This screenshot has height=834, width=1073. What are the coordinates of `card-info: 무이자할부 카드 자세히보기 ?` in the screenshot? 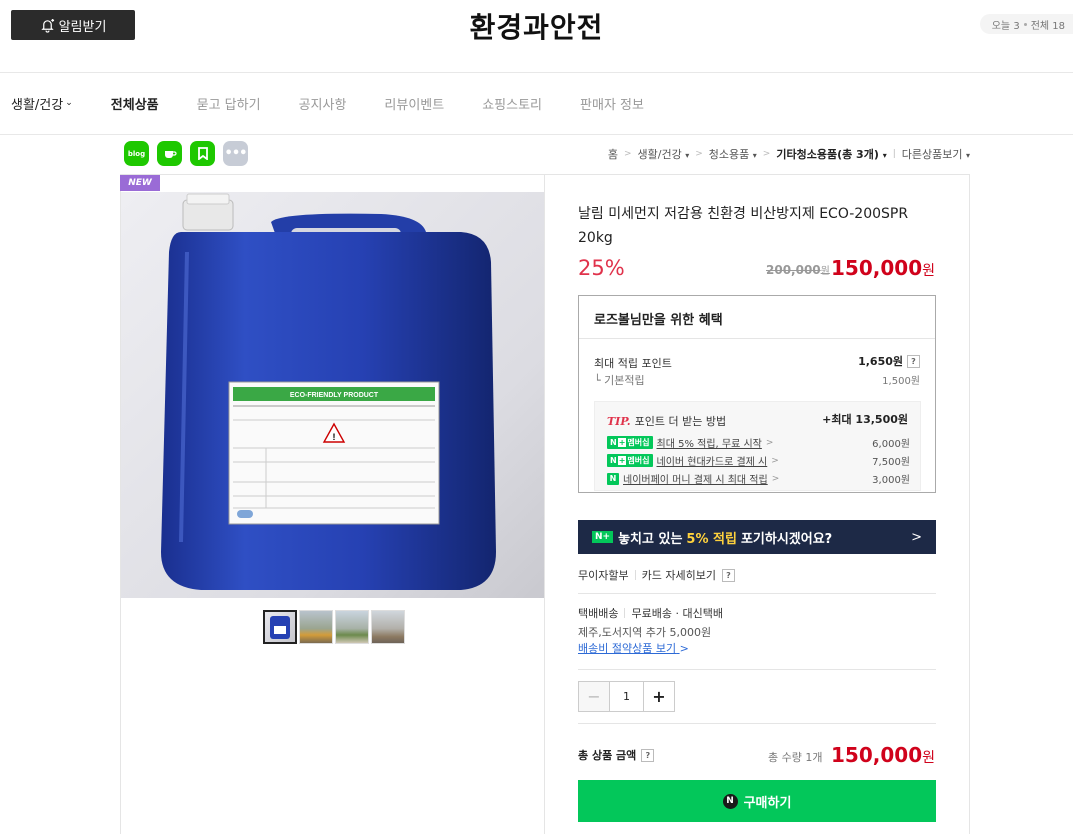 It's located at (656, 575).